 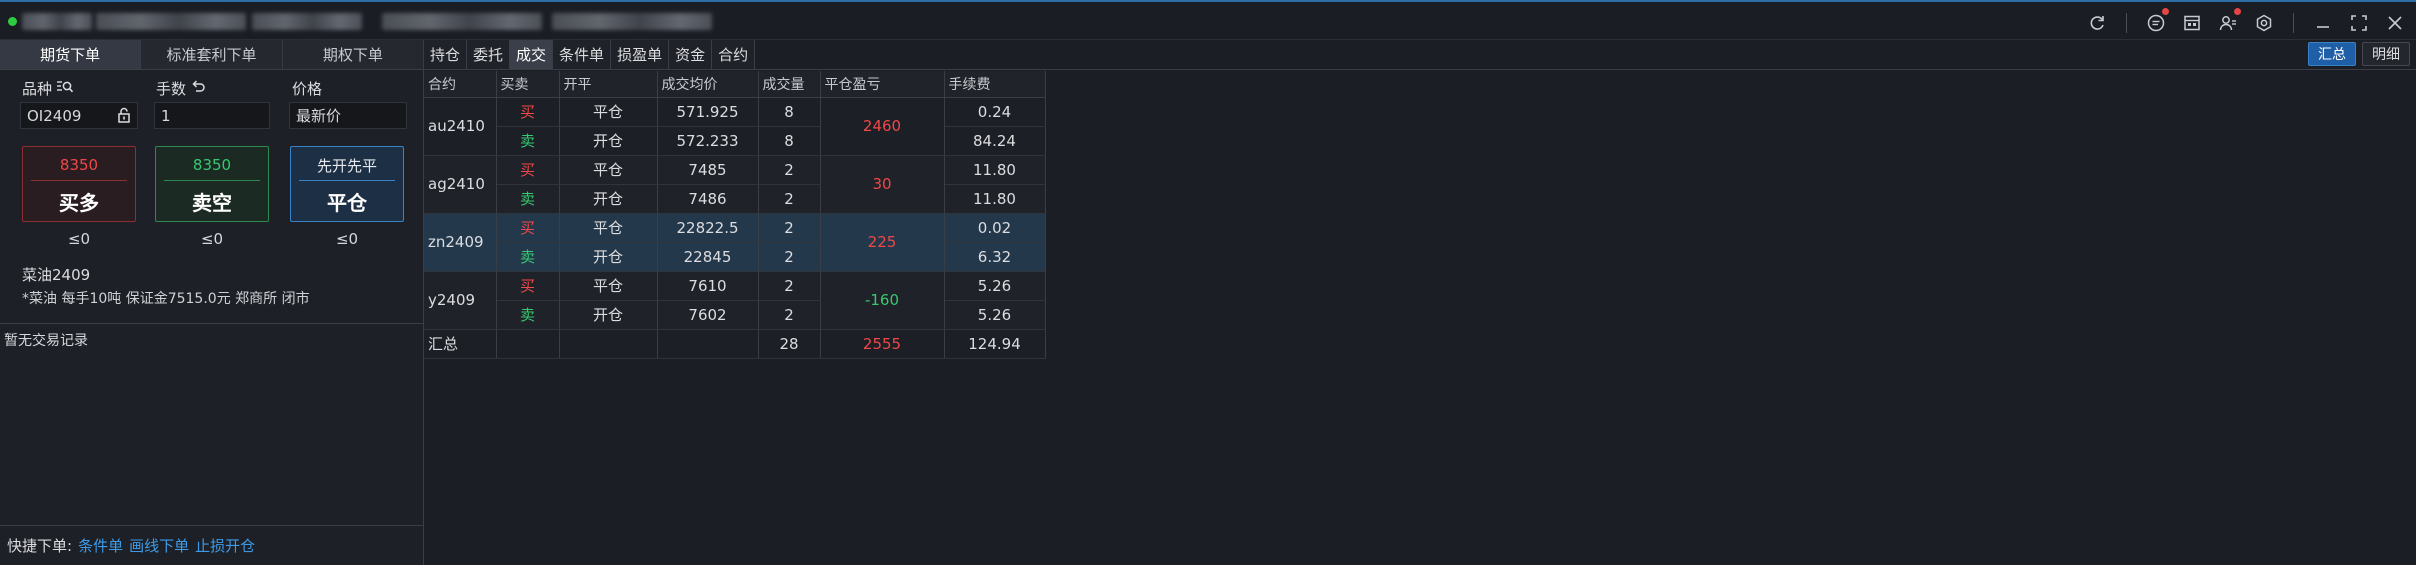 I want to click on buy-long-label: 买多, so click(x=79, y=203).